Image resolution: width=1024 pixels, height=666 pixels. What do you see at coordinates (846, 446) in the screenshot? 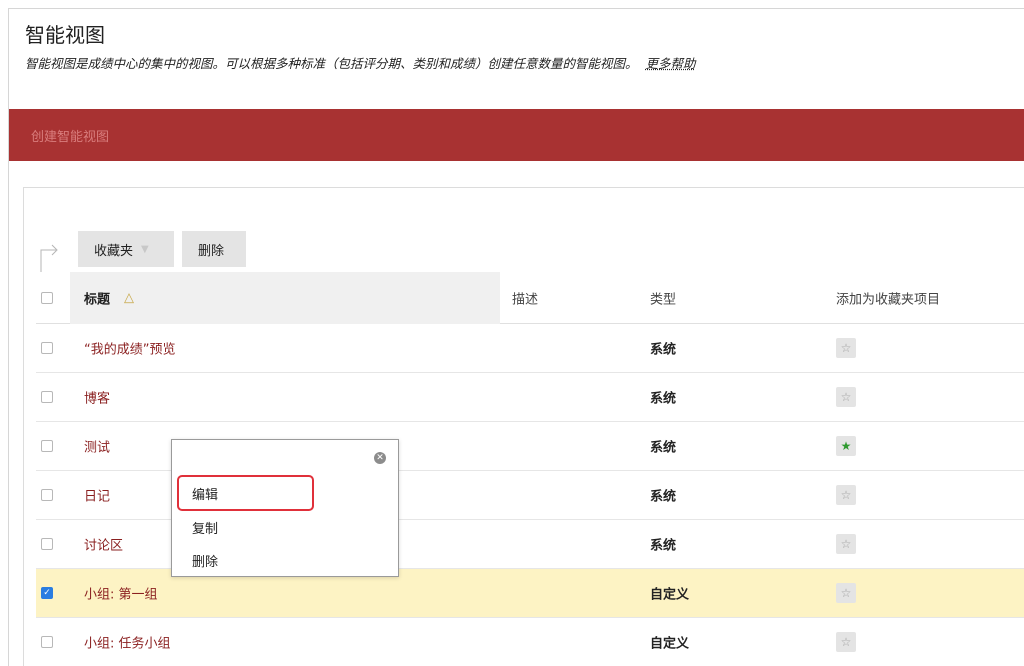
I see `star-filled-icon: ★` at bounding box center [846, 446].